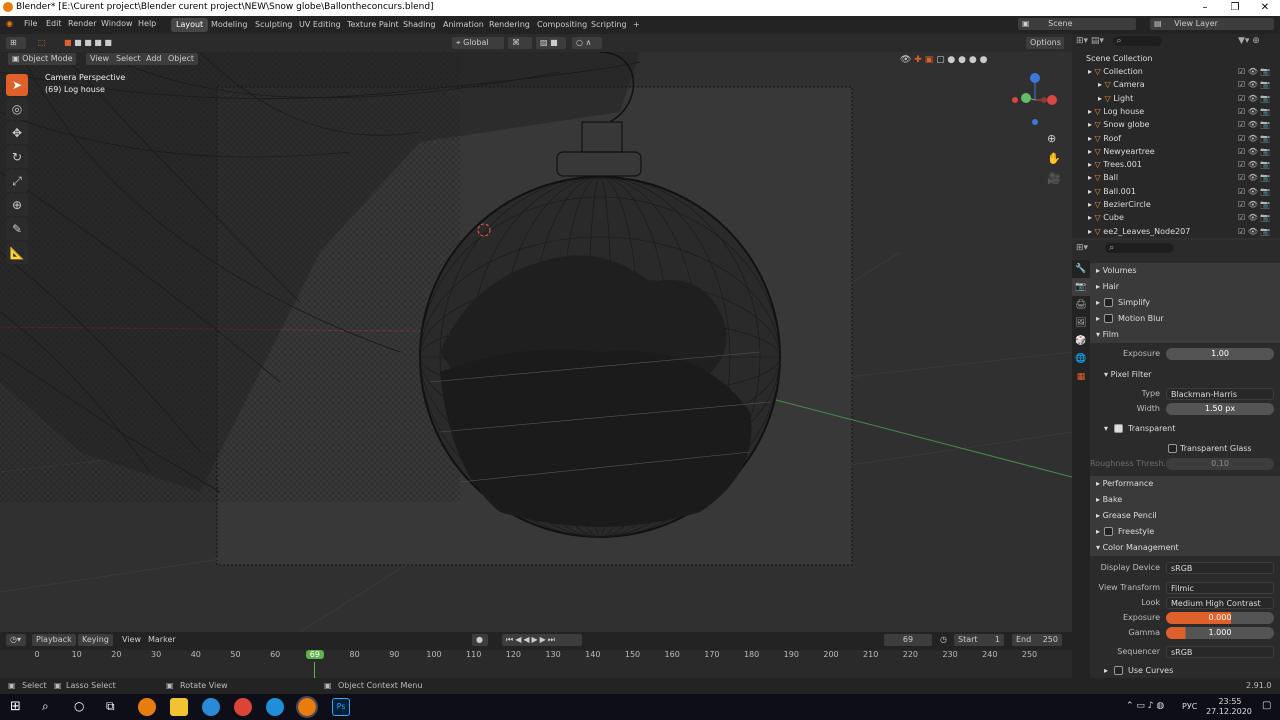  I want to click on tab-texture-paint: Texture Paint, so click(373, 25).